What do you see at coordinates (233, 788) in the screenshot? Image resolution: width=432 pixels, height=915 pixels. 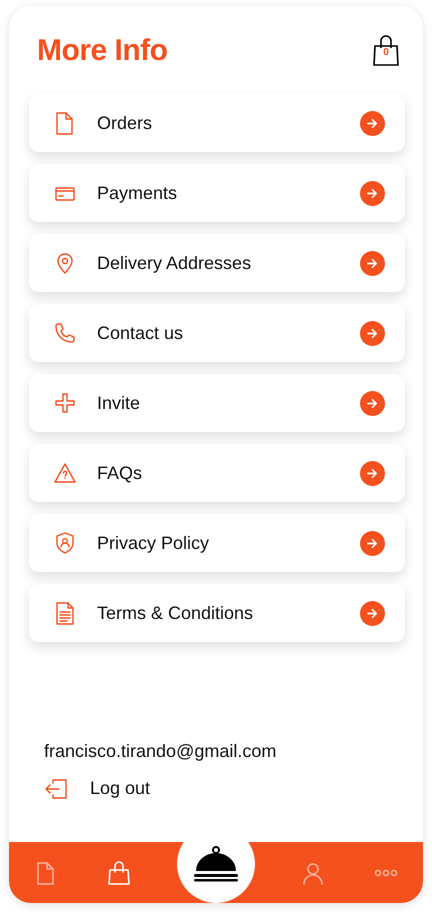 I see `logout-button: Log out` at bounding box center [233, 788].